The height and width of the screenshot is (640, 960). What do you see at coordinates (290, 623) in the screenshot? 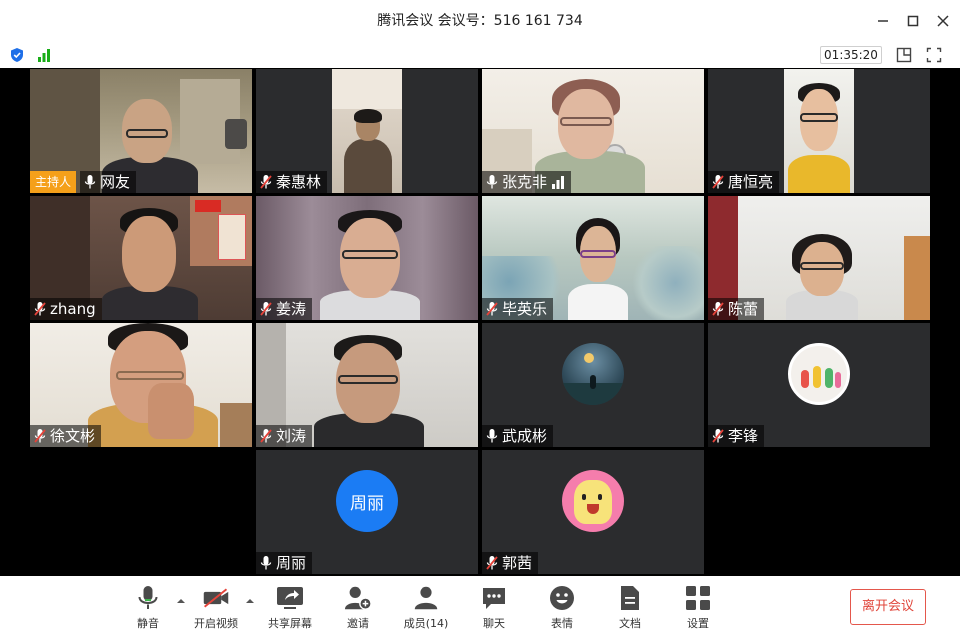
I see `share-screen-label: 共享屏幕` at bounding box center [290, 623].